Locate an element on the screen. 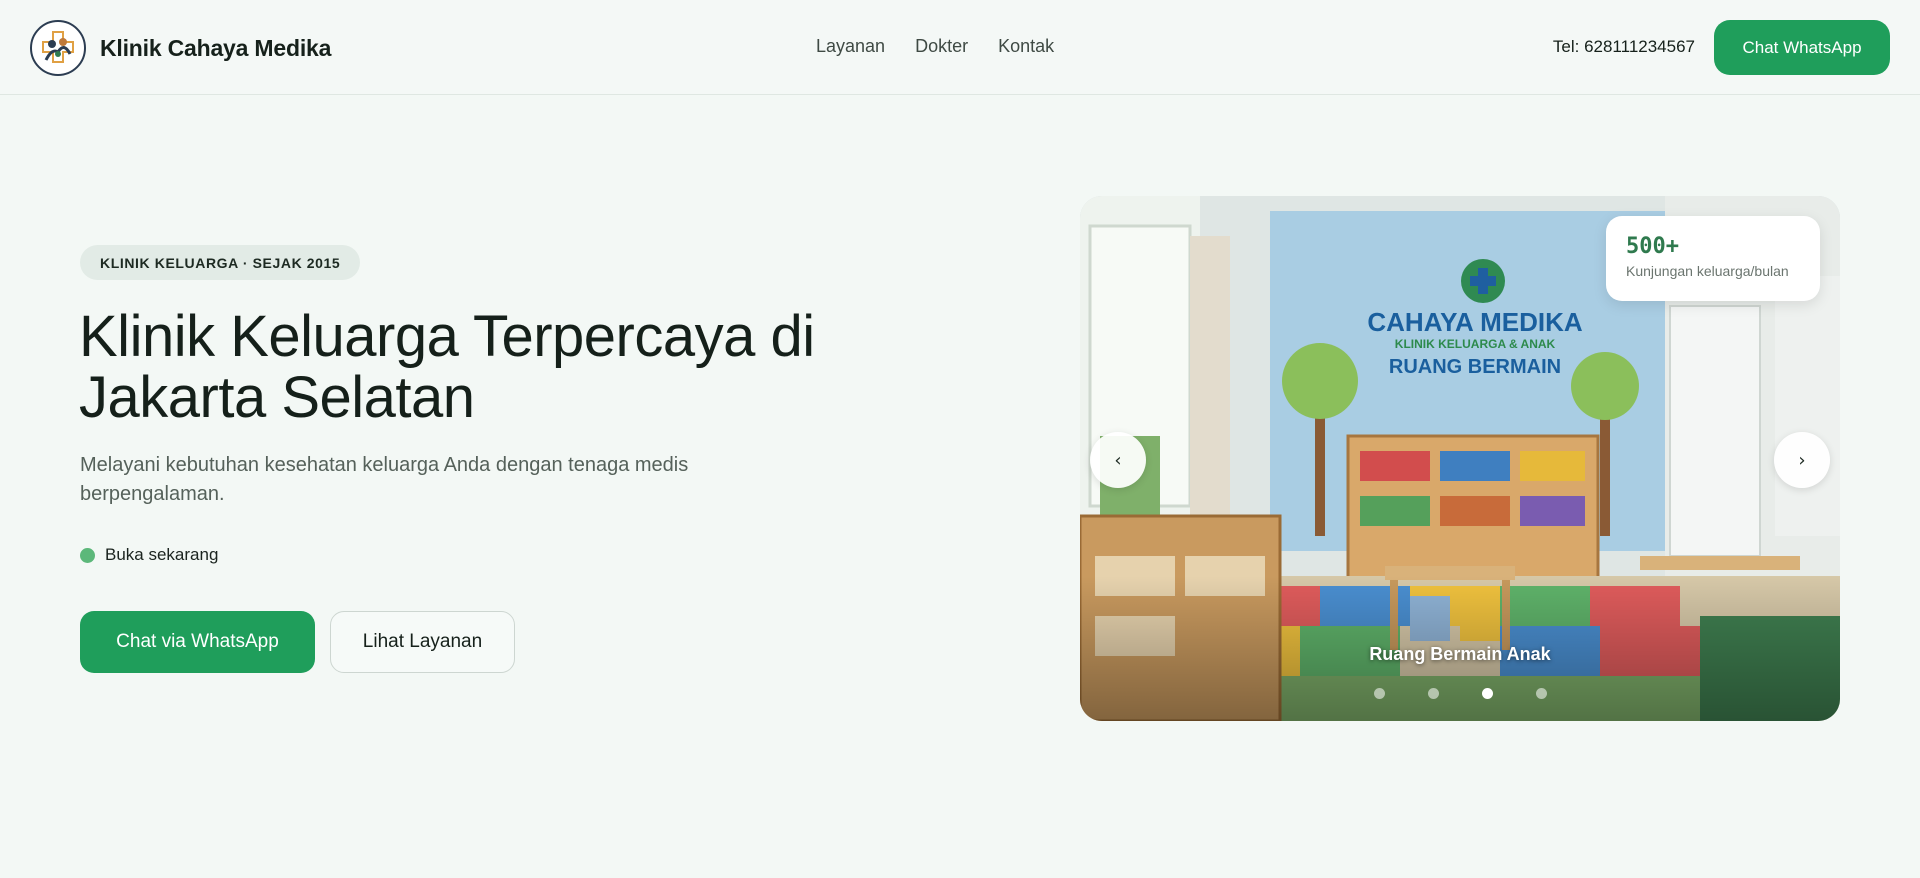  main-nav: Layanan Dokter Kontak is located at coordinates (935, 46).